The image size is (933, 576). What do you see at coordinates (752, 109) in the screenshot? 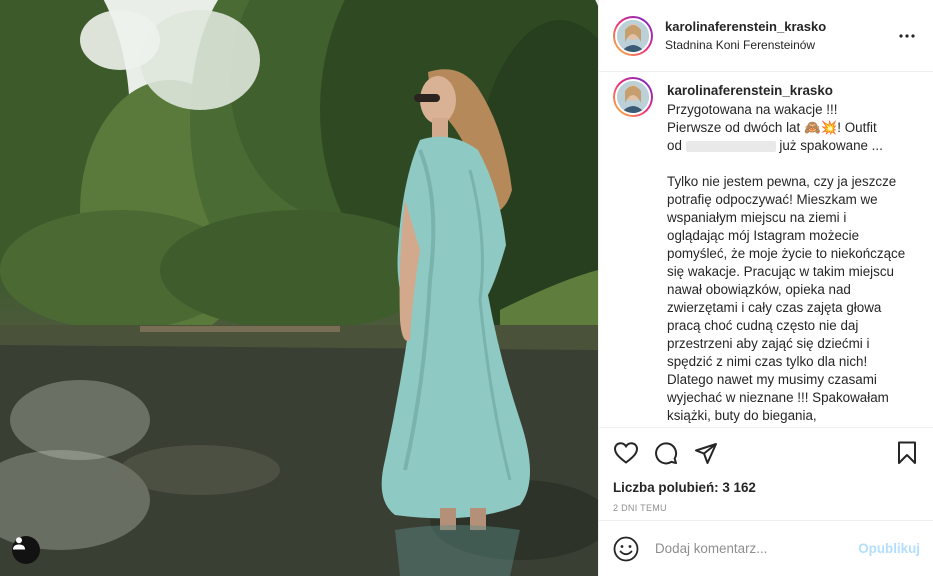
I see `caption-line-1: Przygotowana na wakacje !!!` at bounding box center [752, 109].